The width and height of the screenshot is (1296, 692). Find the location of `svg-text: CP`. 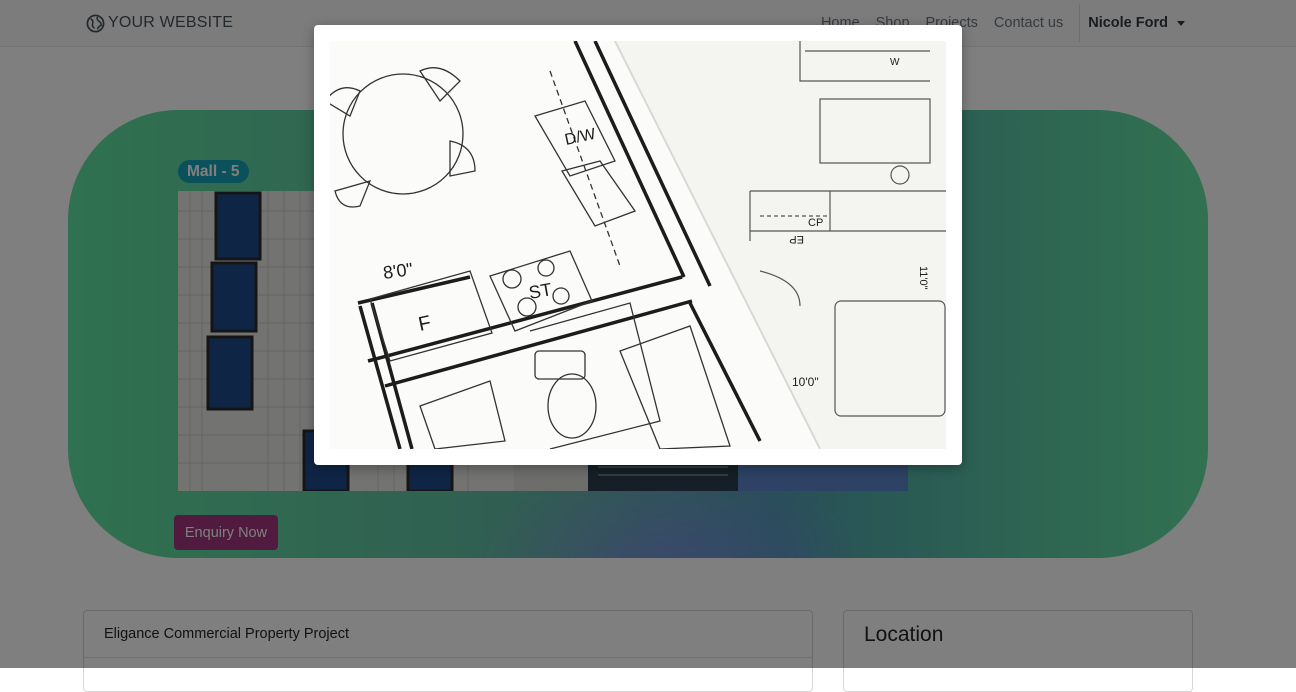

svg-text: CP is located at coordinates (815, 223).